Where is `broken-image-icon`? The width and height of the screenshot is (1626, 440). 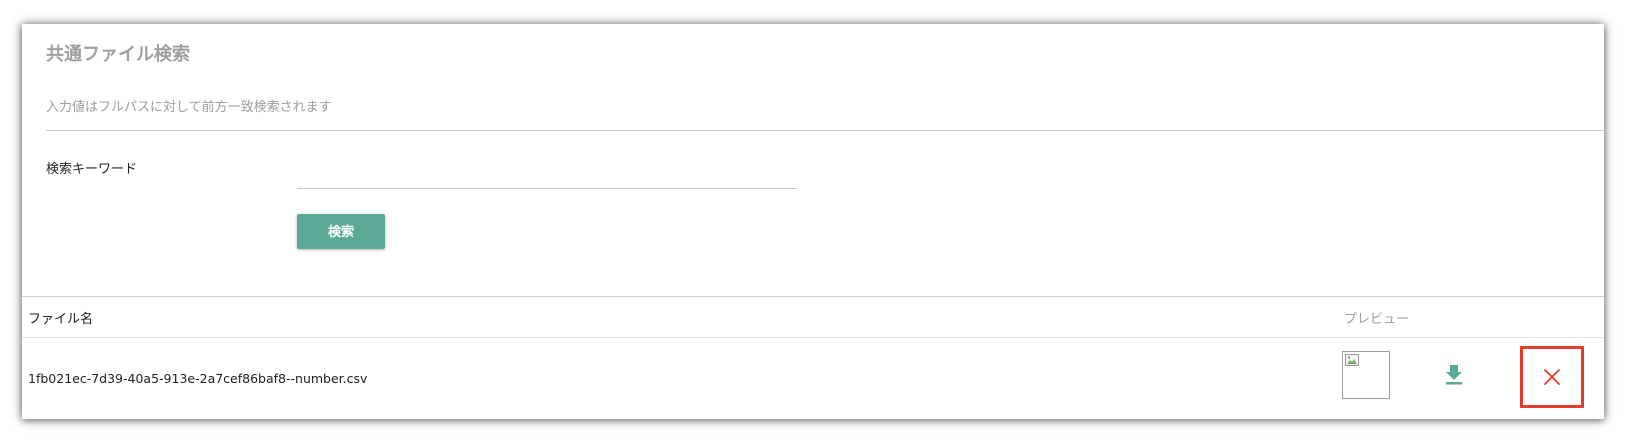 broken-image-icon is located at coordinates (1352, 360).